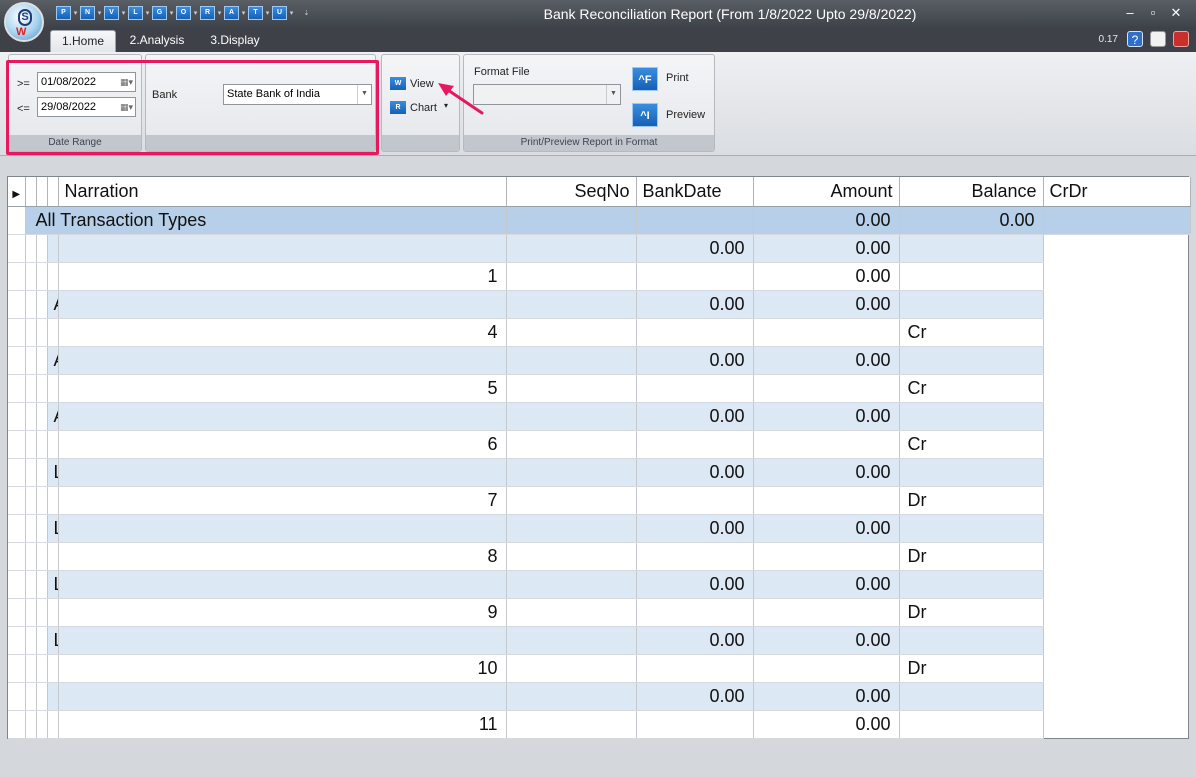 The width and height of the screenshot is (1196, 777). What do you see at coordinates (159, 13) in the screenshot?
I see `quick-g-button: G` at bounding box center [159, 13].